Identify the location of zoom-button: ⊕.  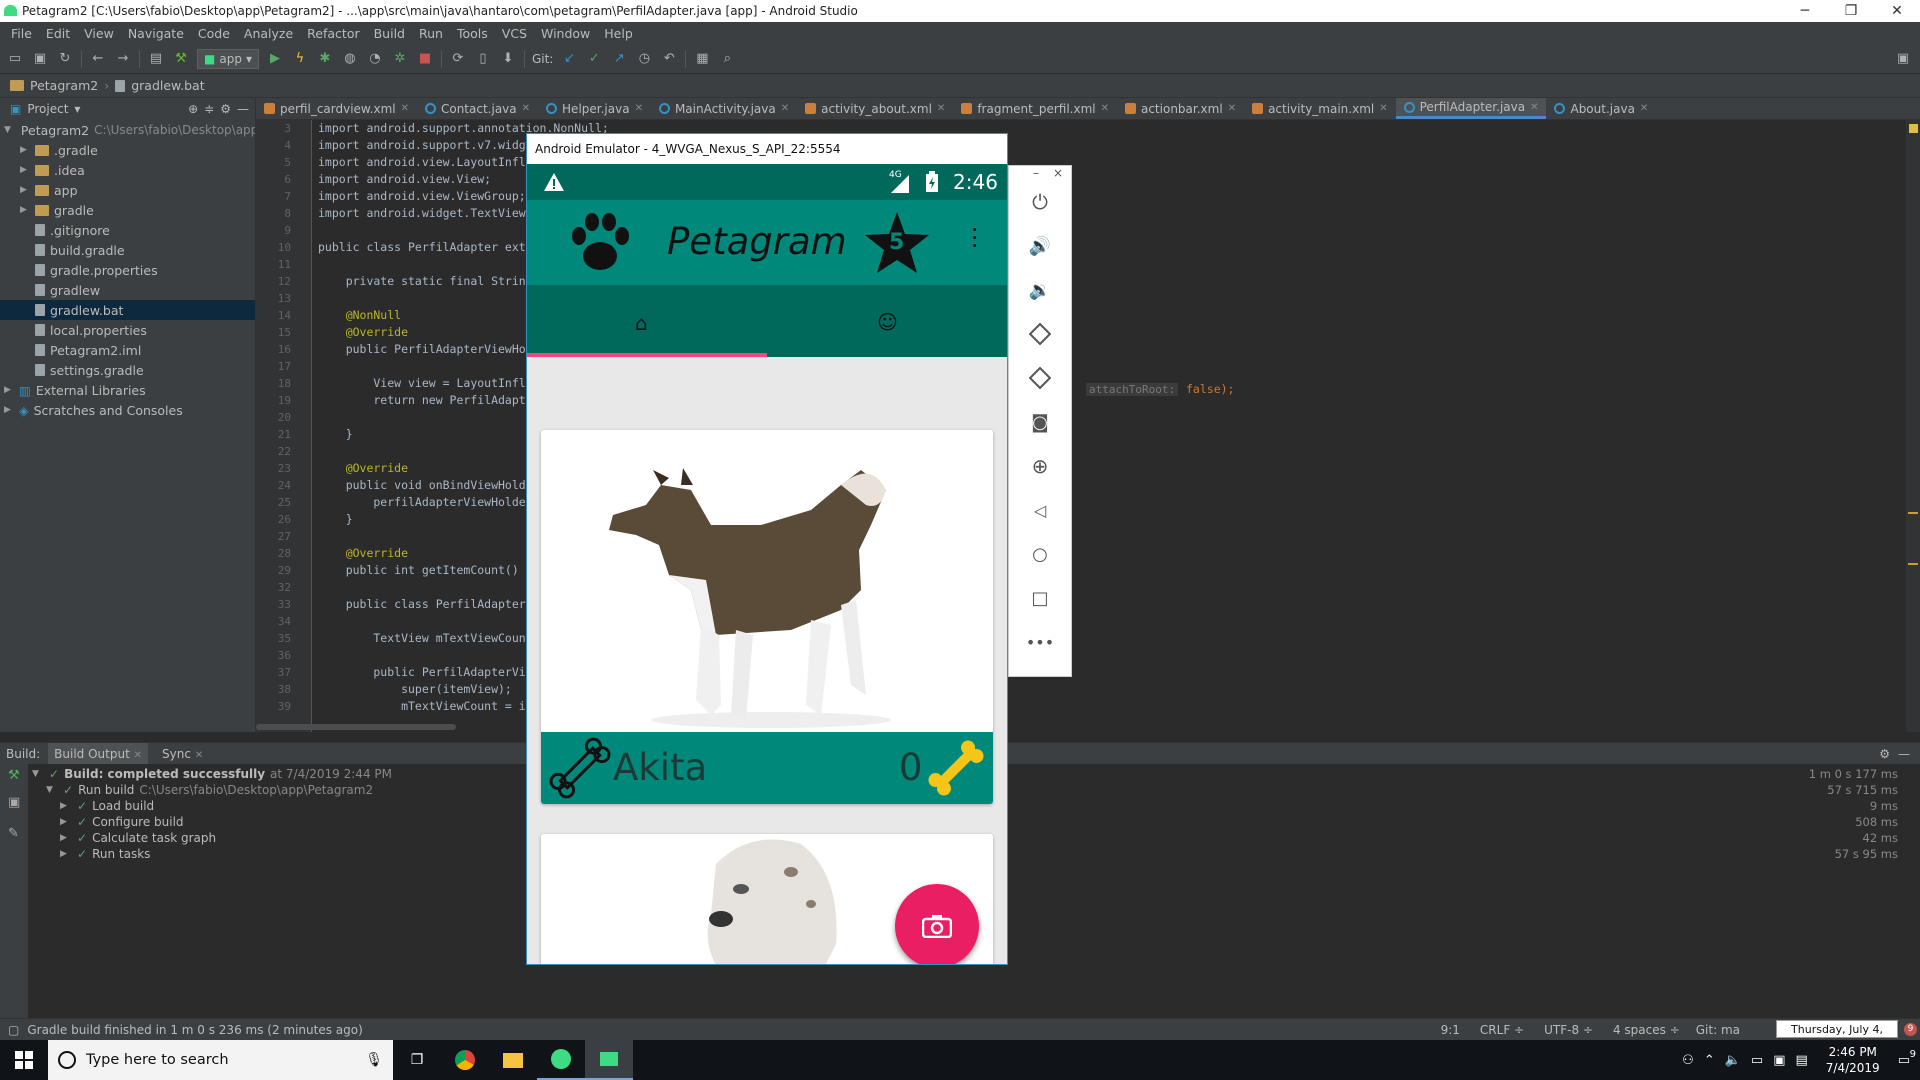
(1040, 466).